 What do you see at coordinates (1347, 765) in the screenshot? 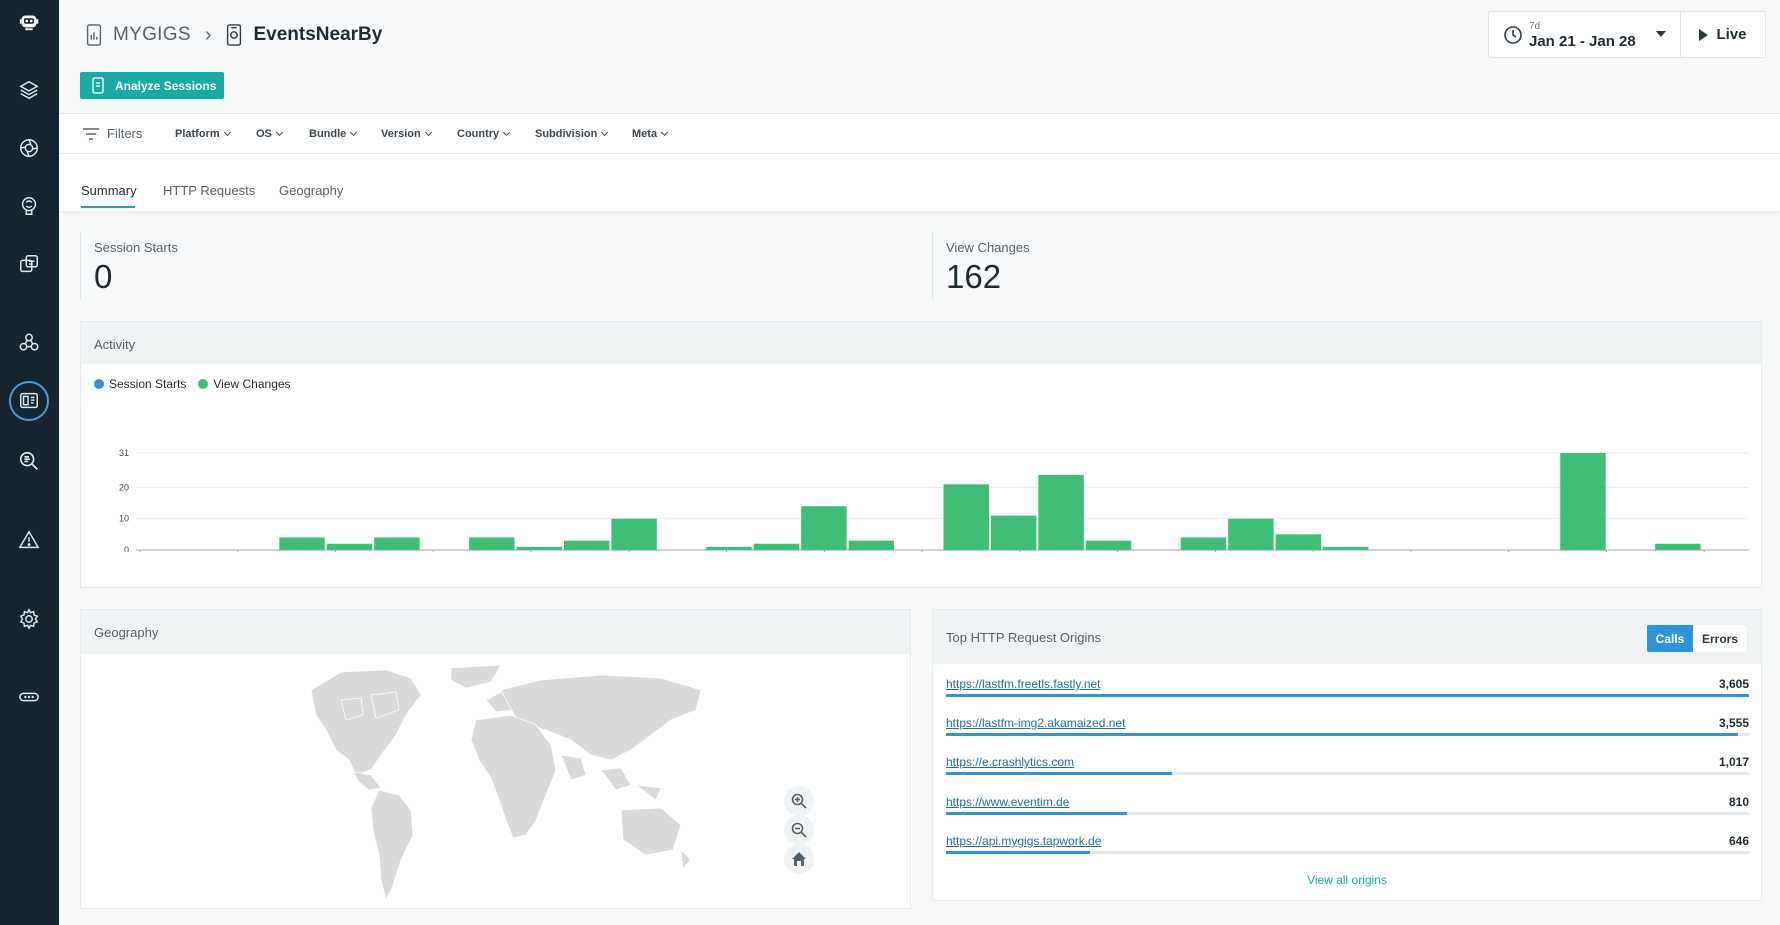
I see `origin-row: https://e.crashlytics.com 1,017` at bounding box center [1347, 765].